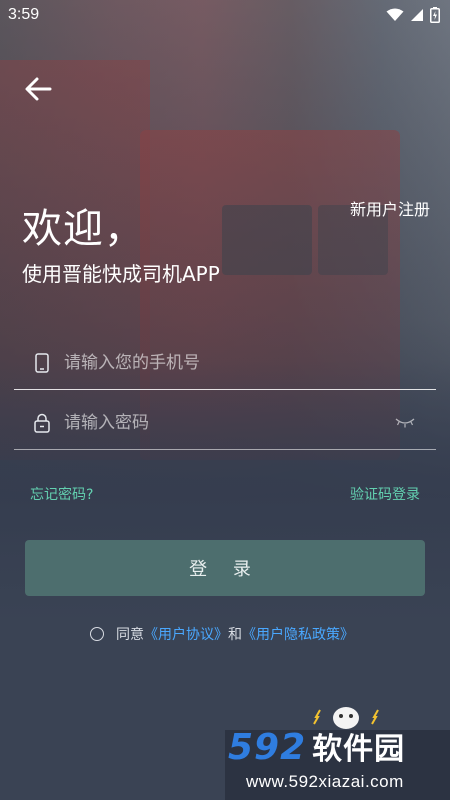 The width and height of the screenshot is (450, 800). Describe the element at coordinates (42, 423) in the screenshot. I see `lock-icon` at that location.